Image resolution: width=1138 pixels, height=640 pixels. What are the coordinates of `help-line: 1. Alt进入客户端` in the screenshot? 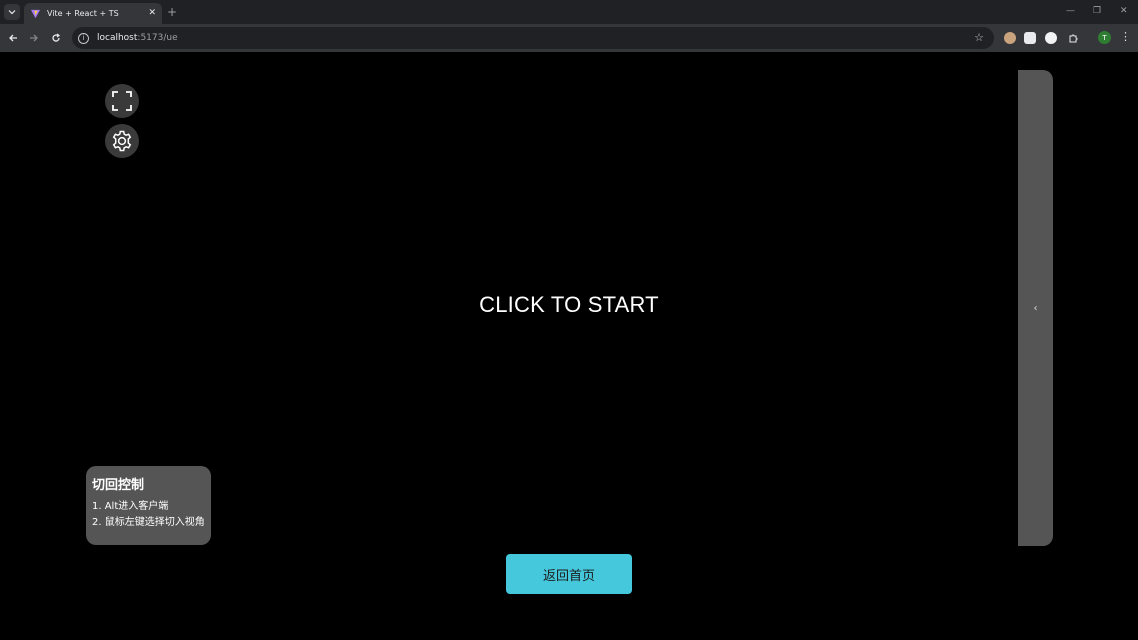 It's located at (130, 506).